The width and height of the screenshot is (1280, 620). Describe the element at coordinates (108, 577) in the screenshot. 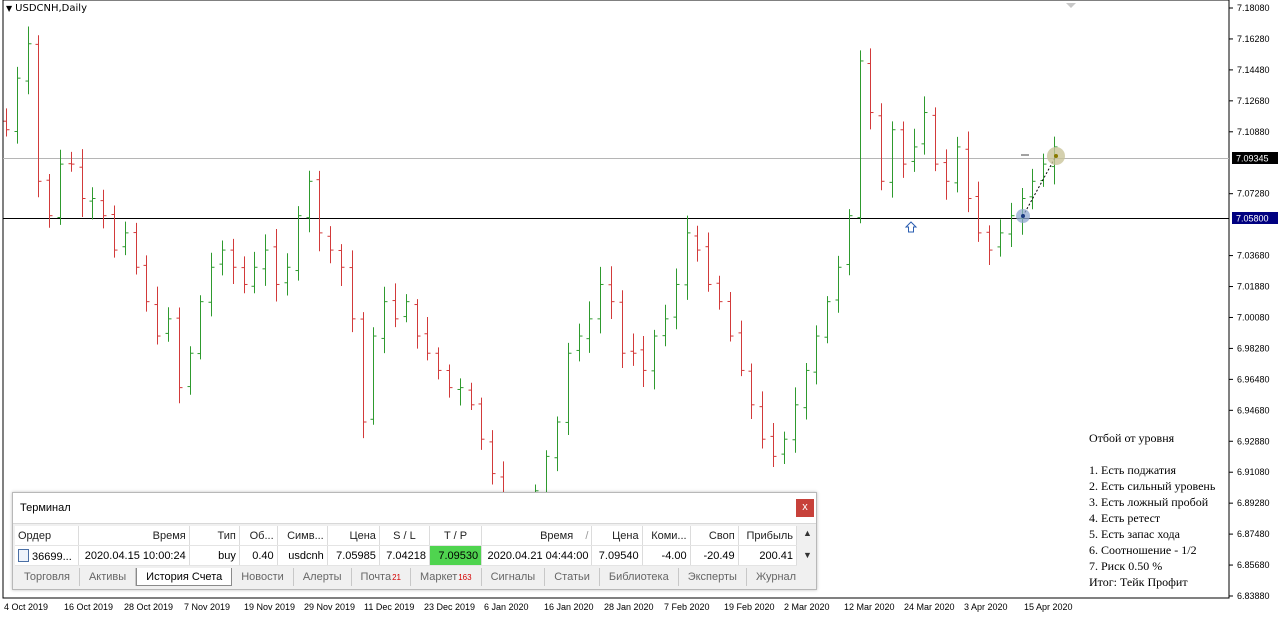

I see `tab-assets: Активы` at that location.